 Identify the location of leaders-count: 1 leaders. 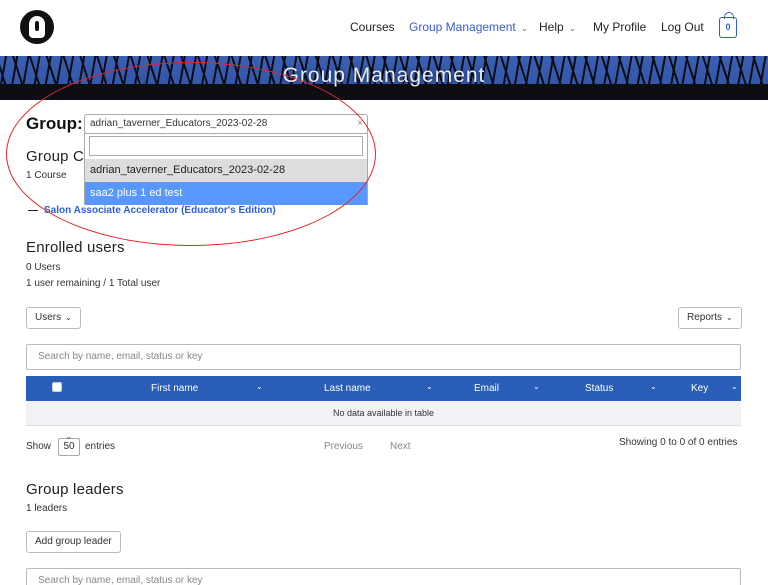
(47, 508).